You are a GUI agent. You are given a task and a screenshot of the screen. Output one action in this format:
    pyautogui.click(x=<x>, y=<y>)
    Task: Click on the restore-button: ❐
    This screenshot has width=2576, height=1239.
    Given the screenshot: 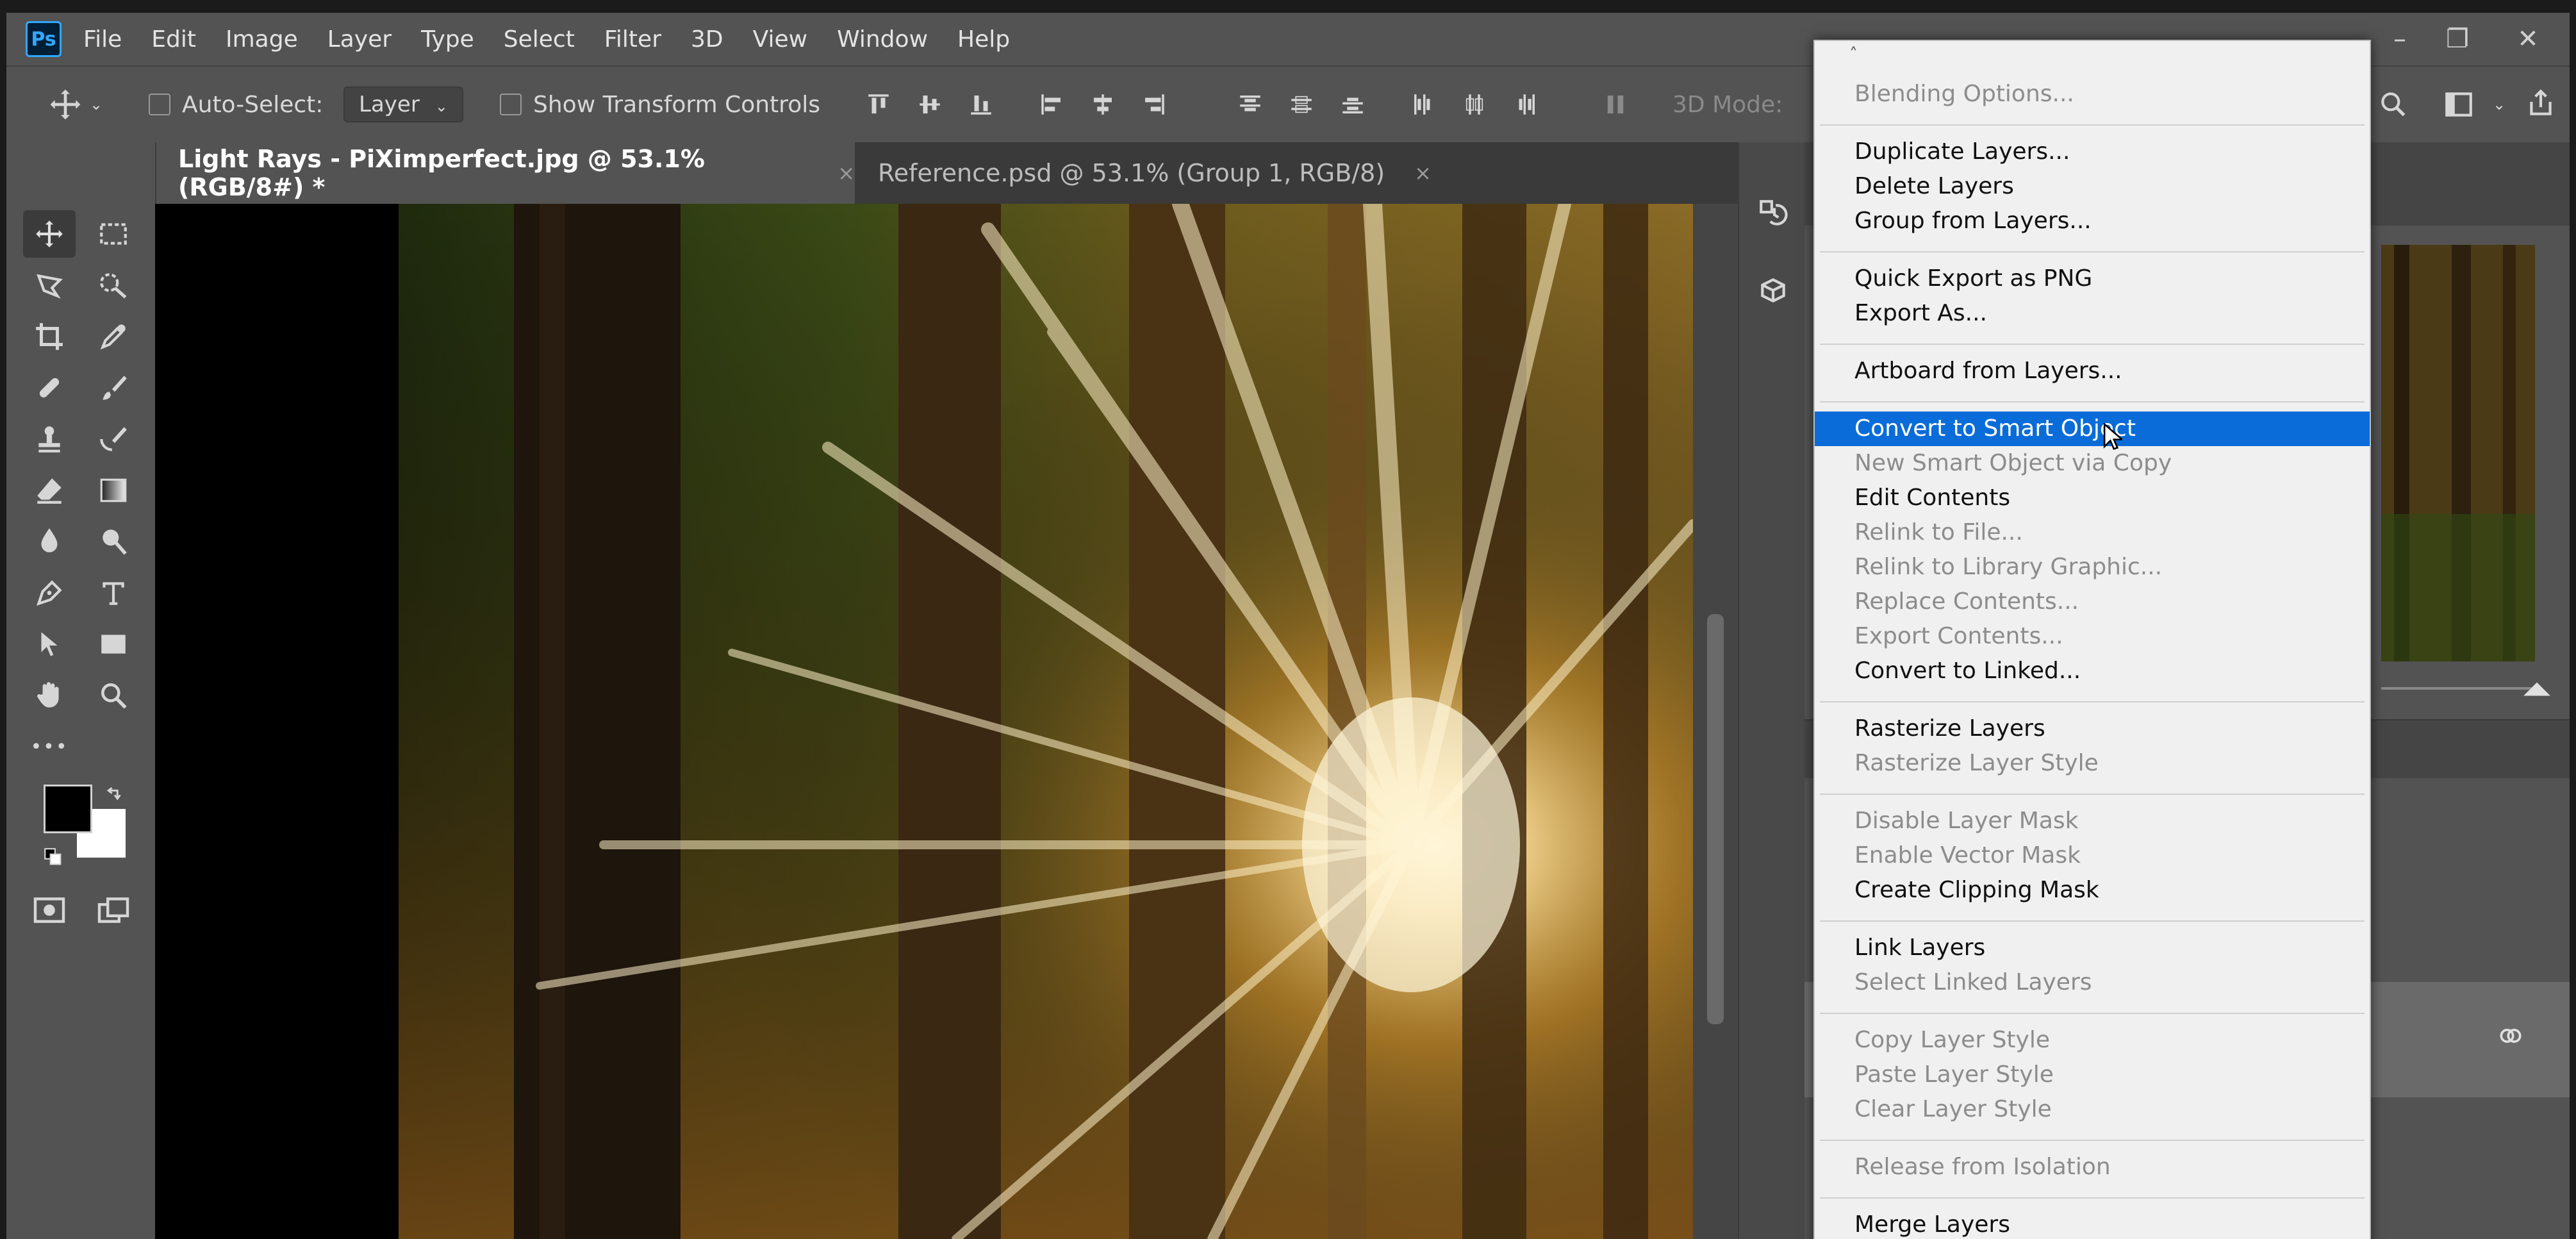 What is the action you would take?
    pyautogui.click(x=2457, y=39)
    